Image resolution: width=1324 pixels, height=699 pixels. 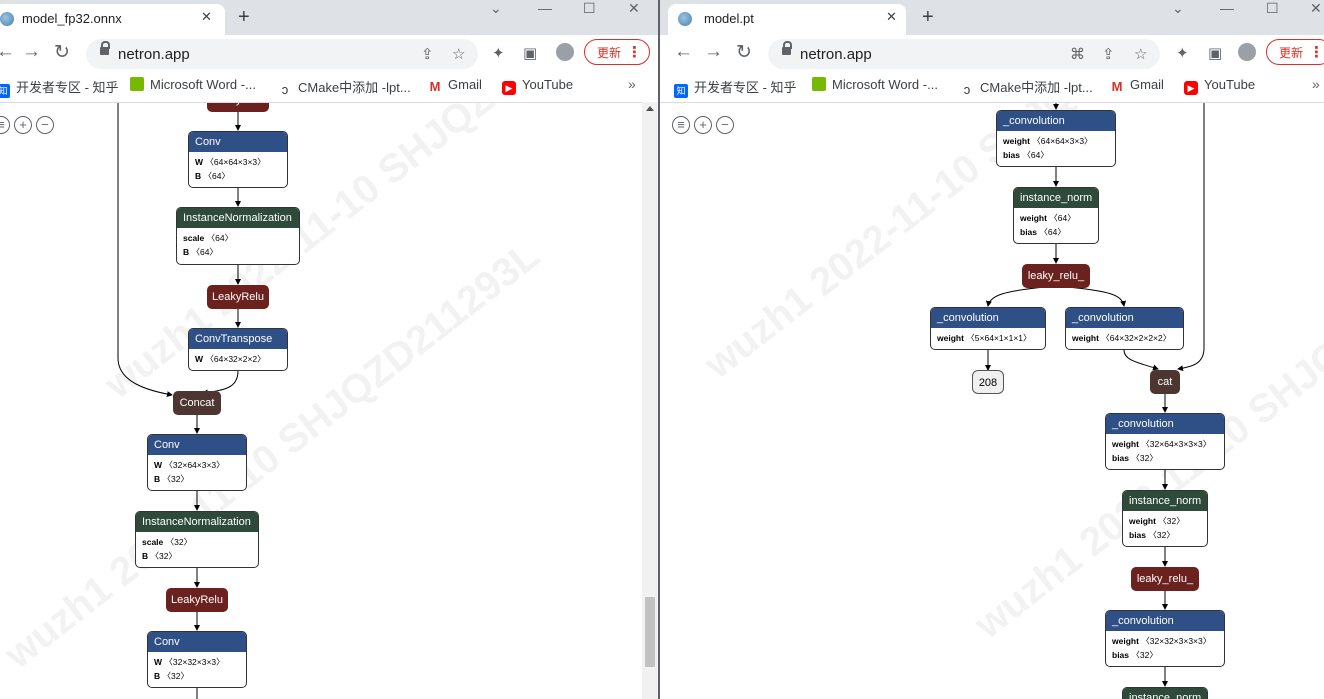 What do you see at coordinates (1176, 641) in the screenshot?
I see `attr-value: 〈32×32×3×3×3〉` at bounding box center [1176, 641].